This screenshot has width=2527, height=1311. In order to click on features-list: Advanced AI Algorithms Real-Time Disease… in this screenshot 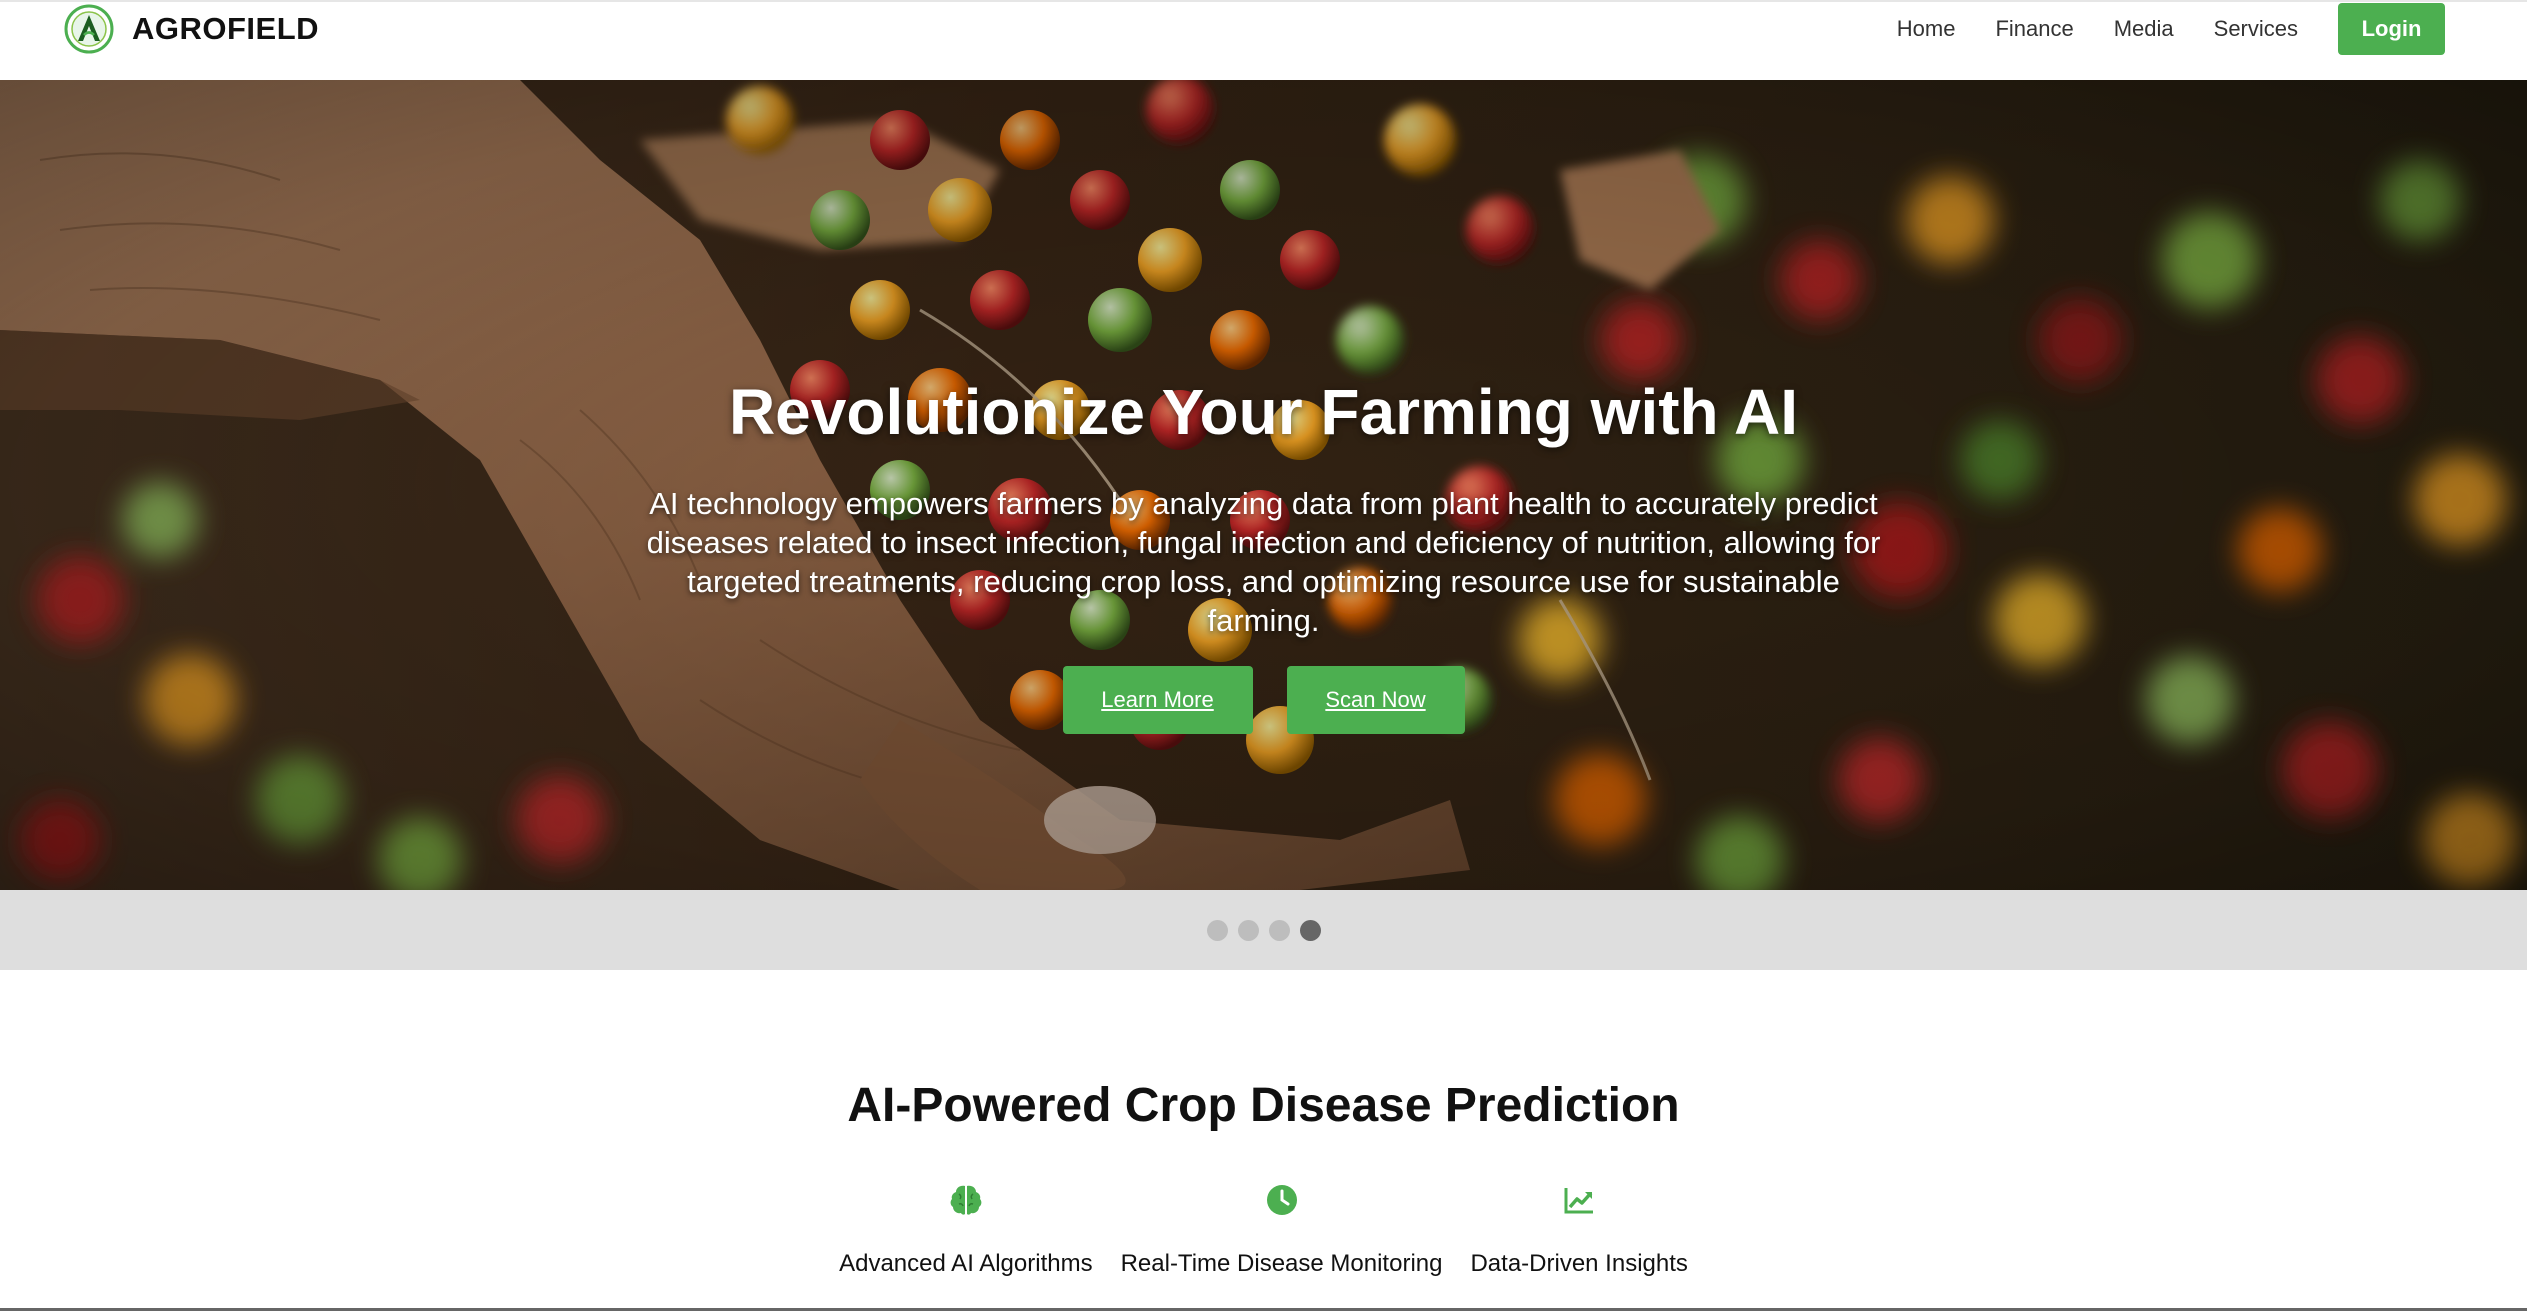, I will do `click(1263, 1230)`.